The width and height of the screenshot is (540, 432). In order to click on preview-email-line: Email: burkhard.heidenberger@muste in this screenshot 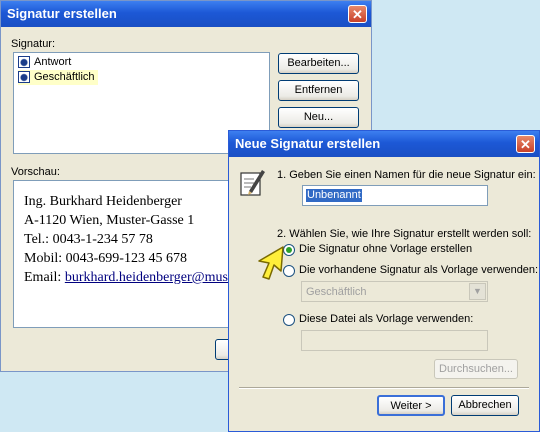, I will do `click(131, 278)`.